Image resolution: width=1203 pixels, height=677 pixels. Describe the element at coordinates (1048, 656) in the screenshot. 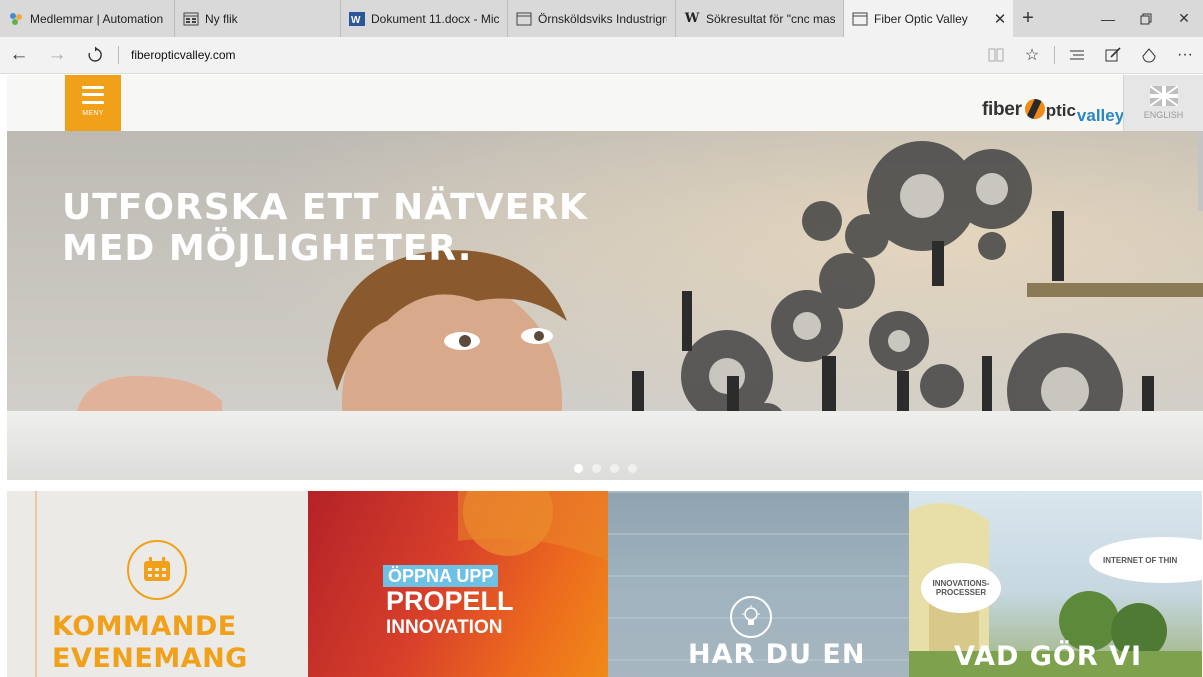

I see `tile-about-title: VAD GÖR VI` at that location.